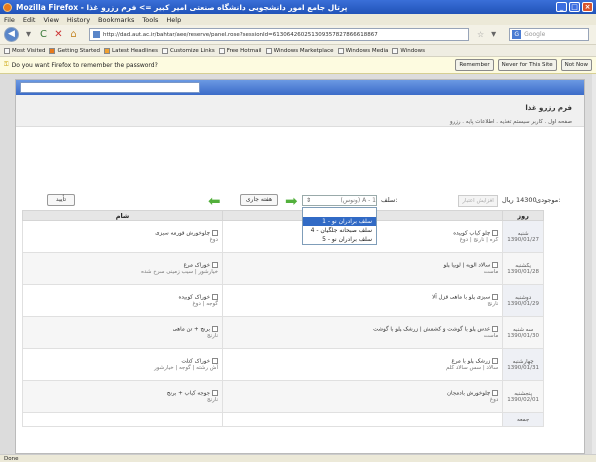  Describe the element at coordinates (362, 268) in the screenshot. I see `lunch-cell: سالاد الویه | لوبیا پلو ماست` at that location.